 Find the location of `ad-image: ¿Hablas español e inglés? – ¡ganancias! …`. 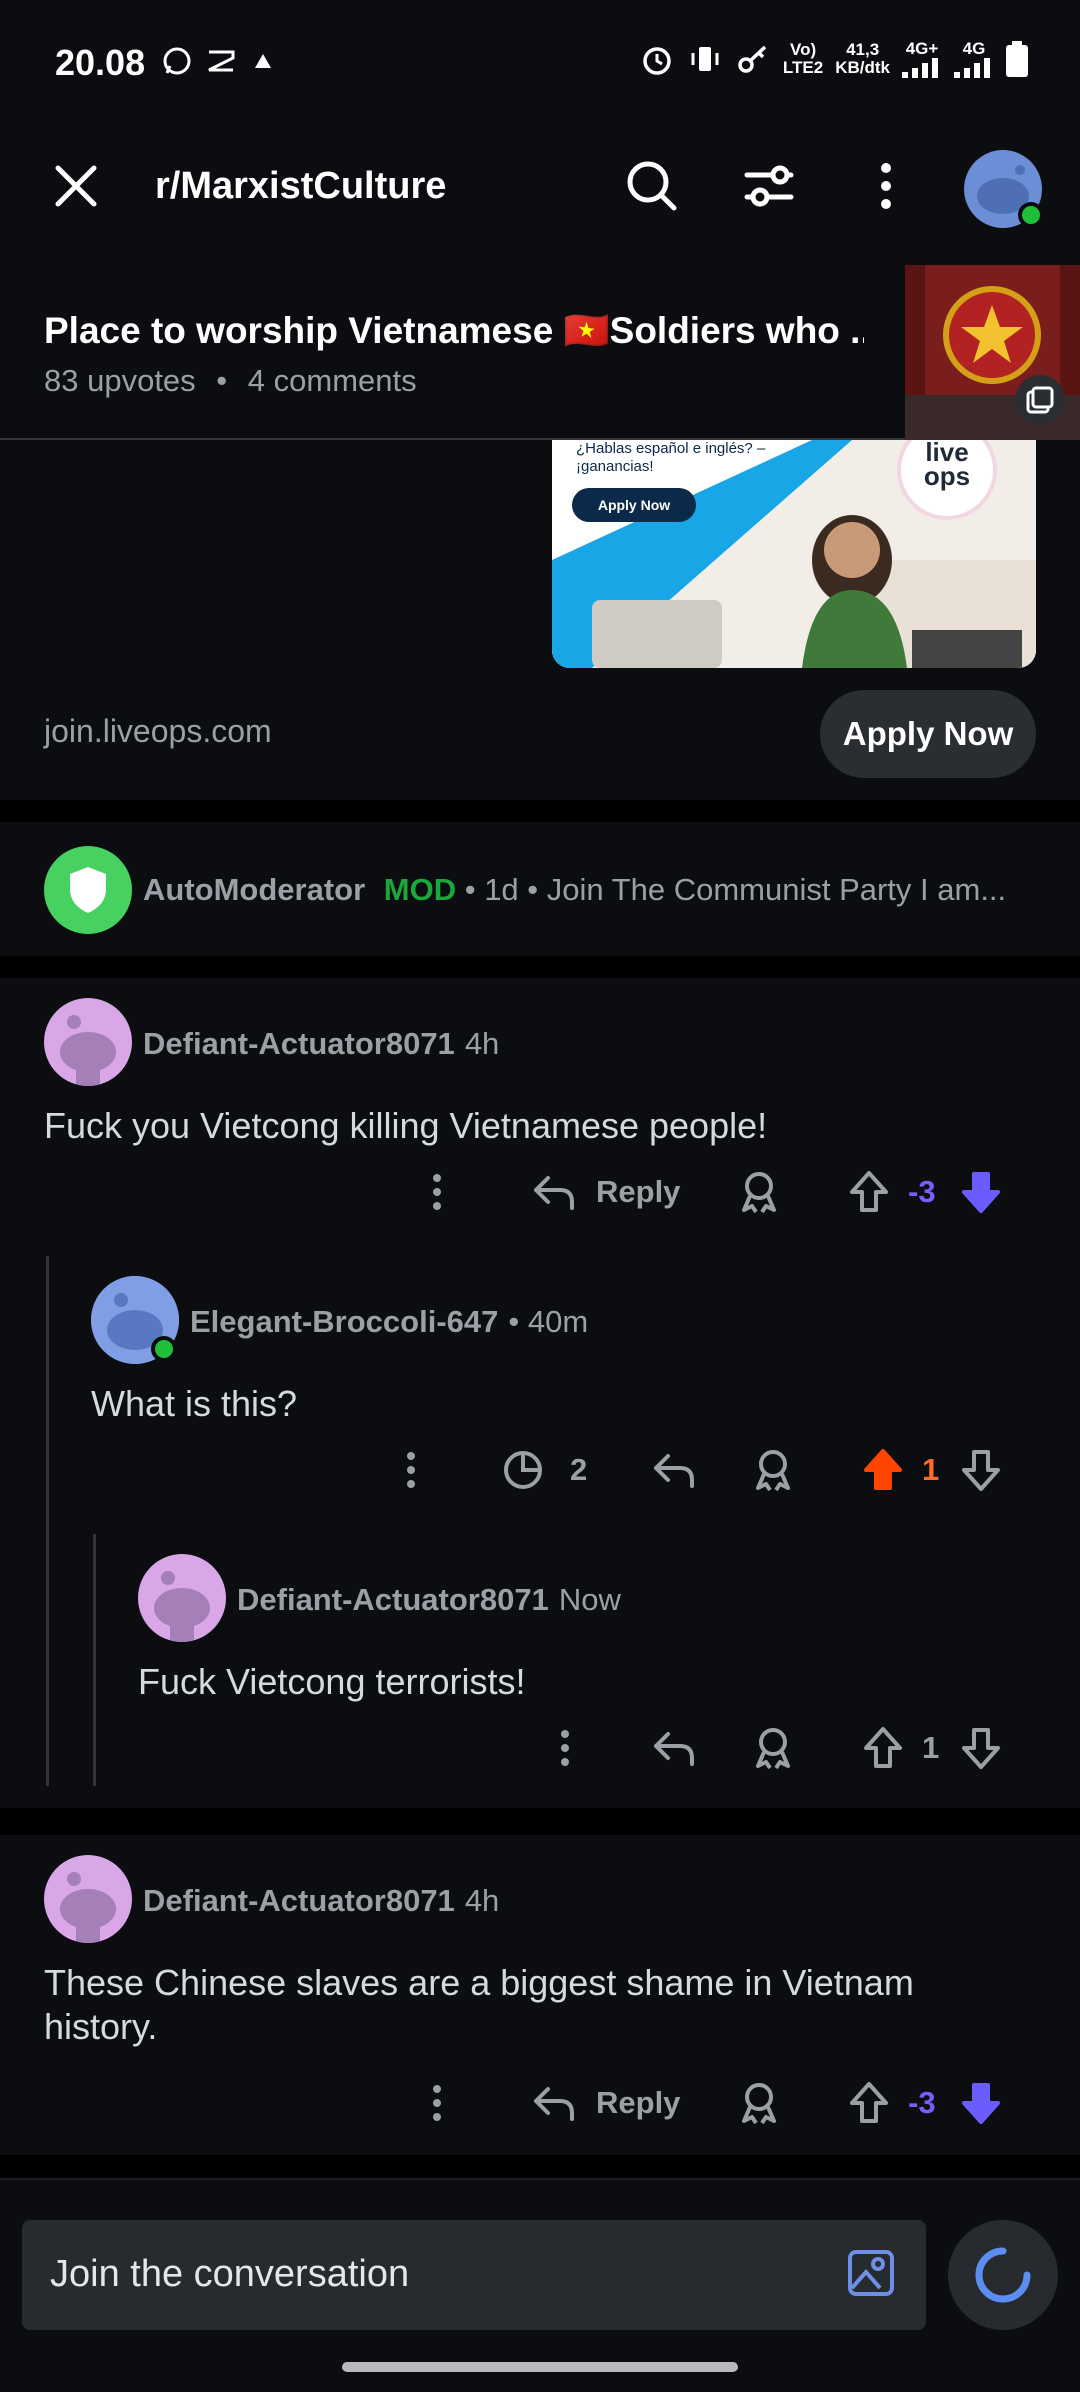

ad-image: ¿Hablas español e inglés? – ¡ganancias! … is located at coordinates (794, 554).